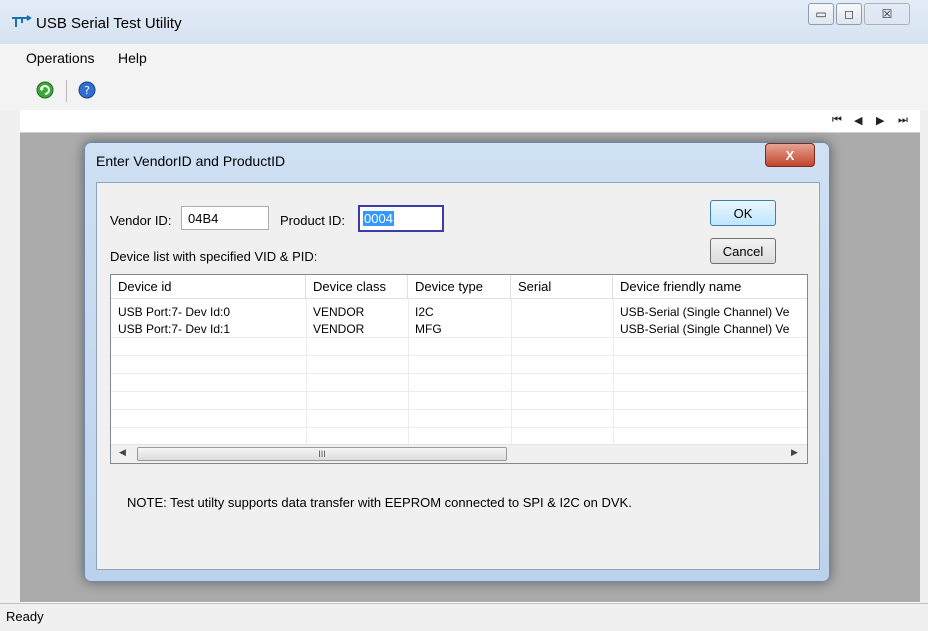  Describe the element at coordinates (464, 91) in the screenshot. I see `toolbar` at that location.